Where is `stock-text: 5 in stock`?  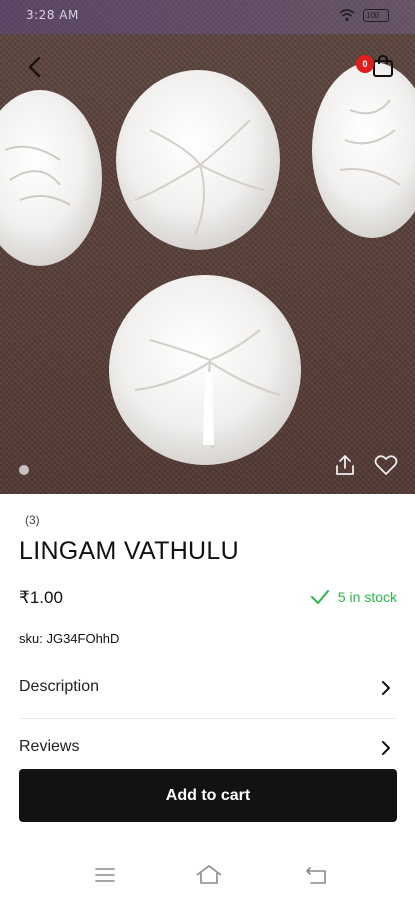 stock-text: 5 in stock is located at coordinates (367, 597).